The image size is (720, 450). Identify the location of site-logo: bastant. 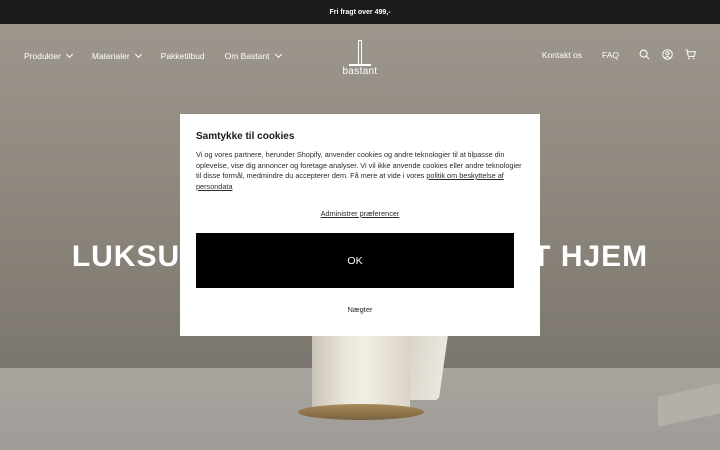
(360, 60).